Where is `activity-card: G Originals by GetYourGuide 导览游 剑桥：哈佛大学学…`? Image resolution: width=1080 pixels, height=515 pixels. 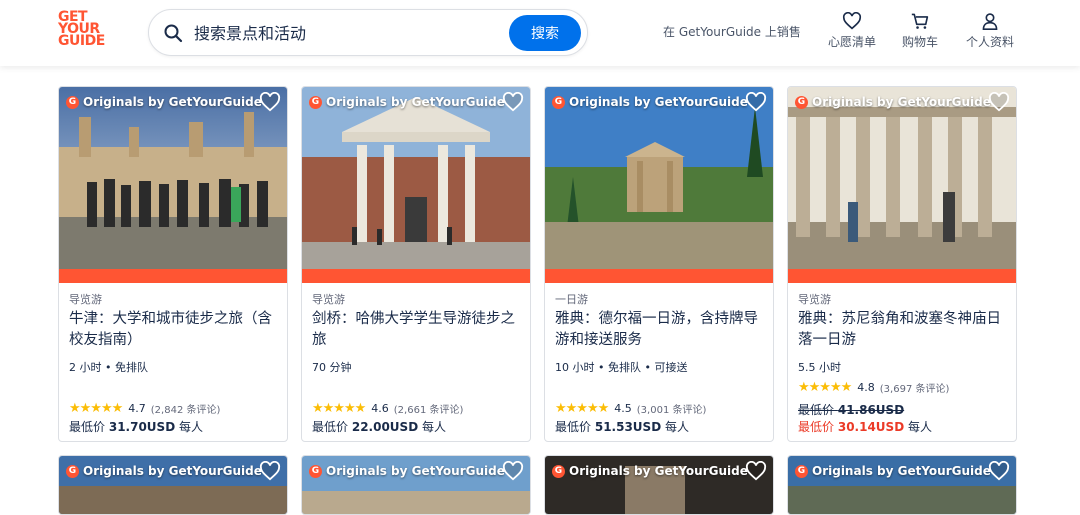 activity-card: G Originals by GetYourGuide 导览游 剑桥：哈佛大学学… is located at coordinates (416, 264).